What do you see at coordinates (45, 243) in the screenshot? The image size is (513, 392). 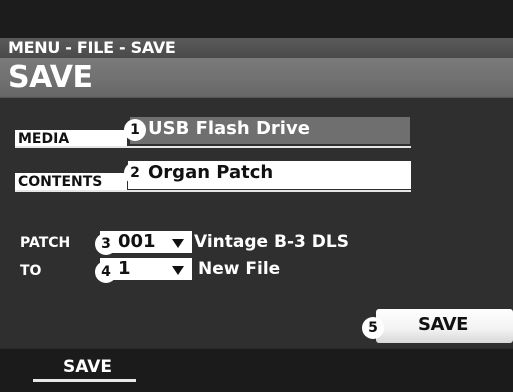 I see `patch-label: PATCH` at bounding box center [45, 243].